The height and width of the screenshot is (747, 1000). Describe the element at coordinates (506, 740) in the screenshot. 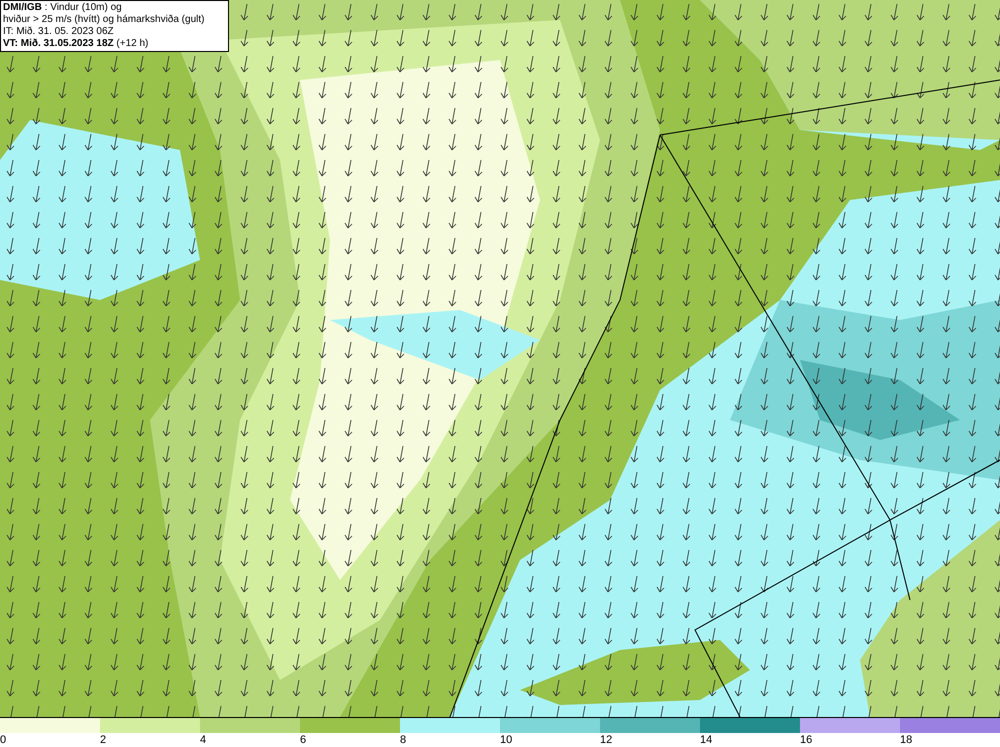

I see `legend-label: 10` at that location.